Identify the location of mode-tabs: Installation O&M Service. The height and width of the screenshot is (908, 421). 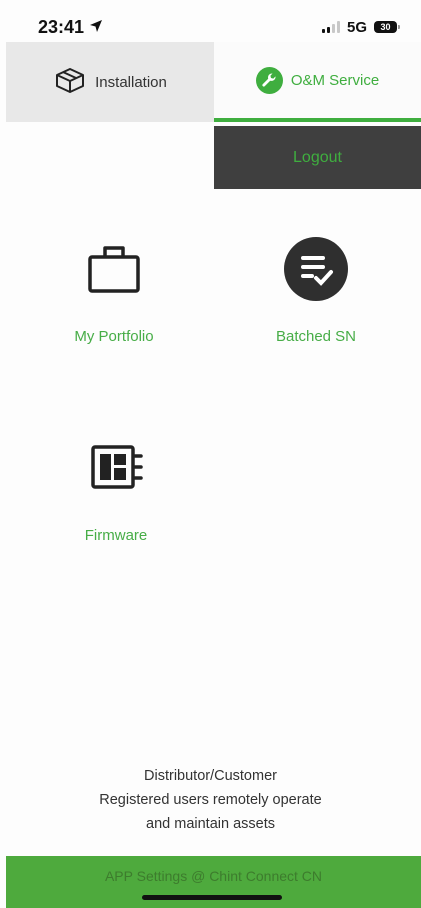
(210, 82).